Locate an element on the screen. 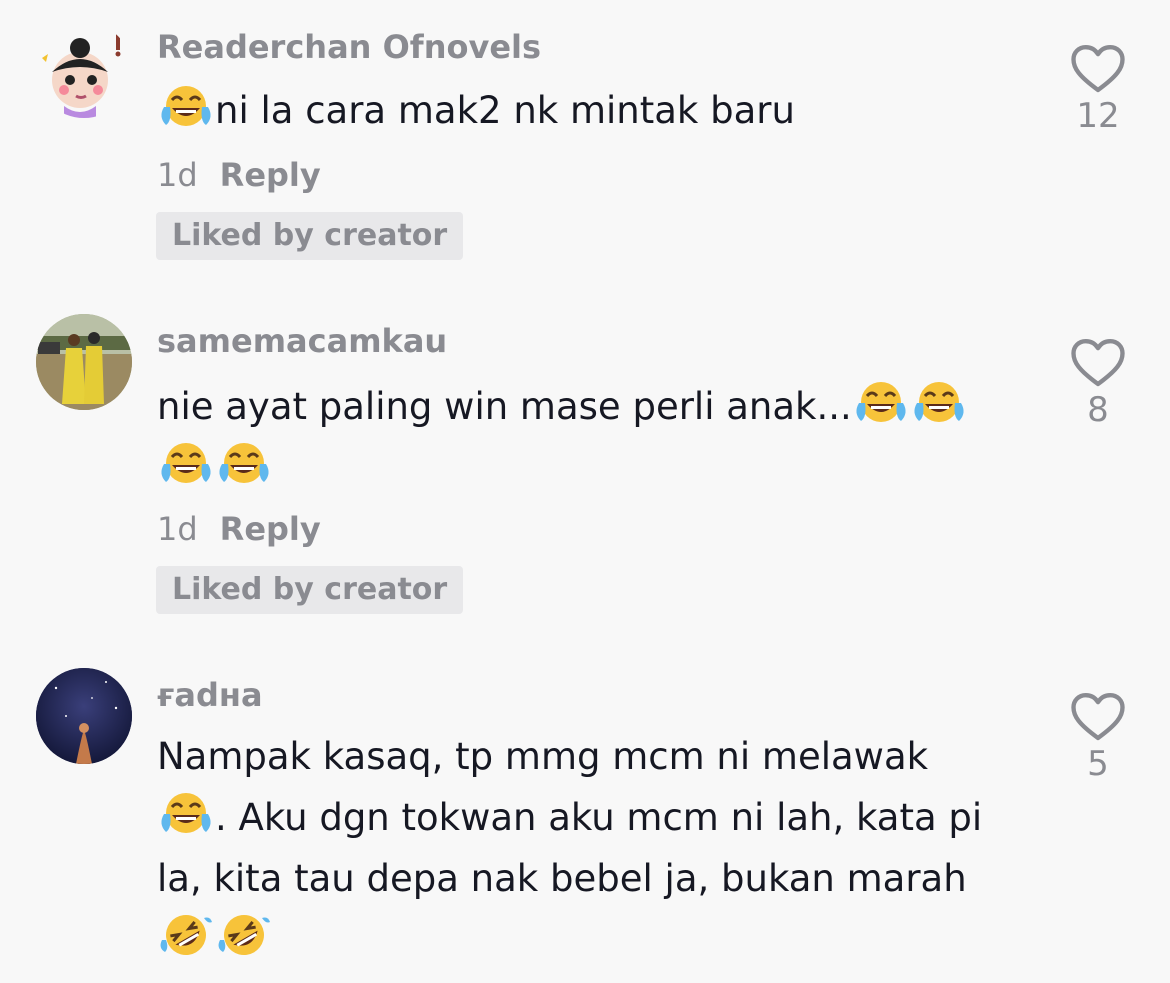  like-button: 5 is located at coordinates (1098, 738).